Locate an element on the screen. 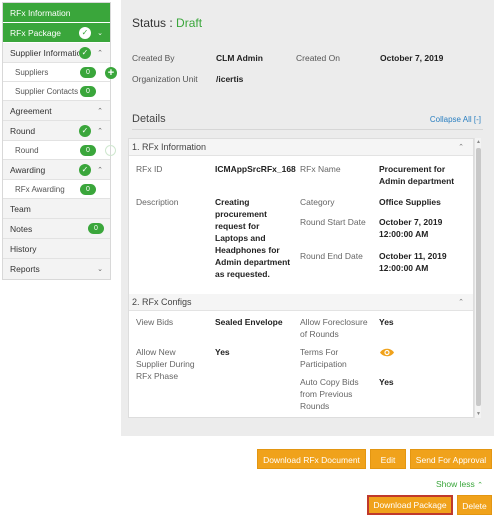 The height and width of the screenshot is (525, 497). allow-new-supplier-value: Yes is located at coordinates (222, 352).